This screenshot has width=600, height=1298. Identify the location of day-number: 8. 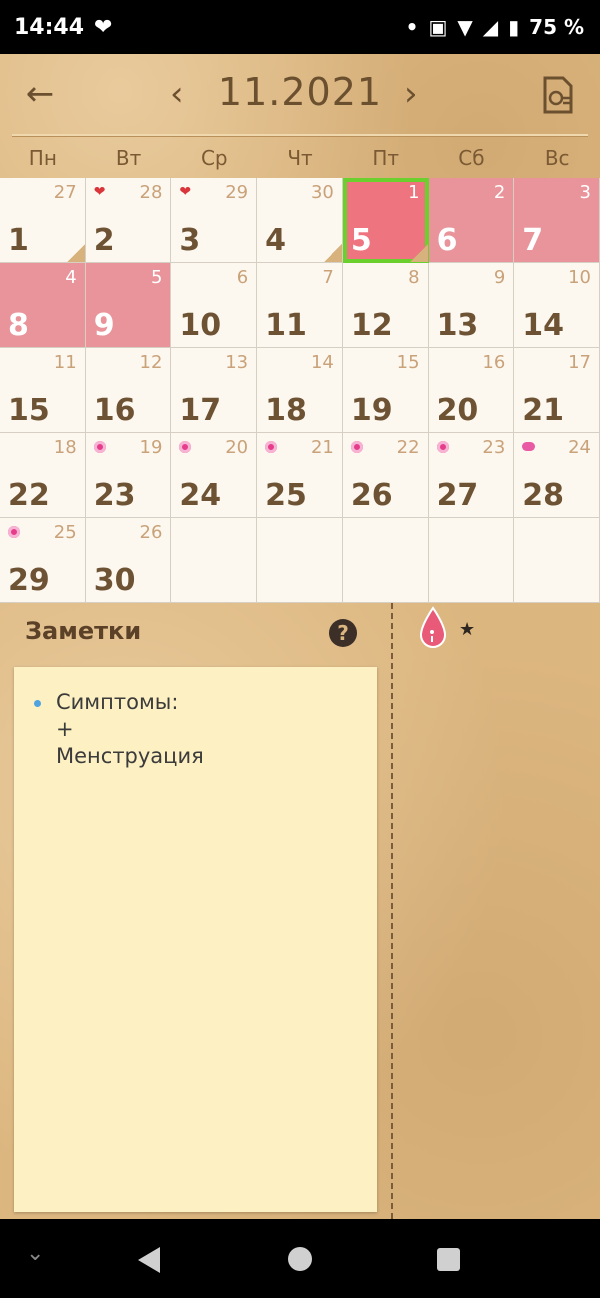
(18, 325).